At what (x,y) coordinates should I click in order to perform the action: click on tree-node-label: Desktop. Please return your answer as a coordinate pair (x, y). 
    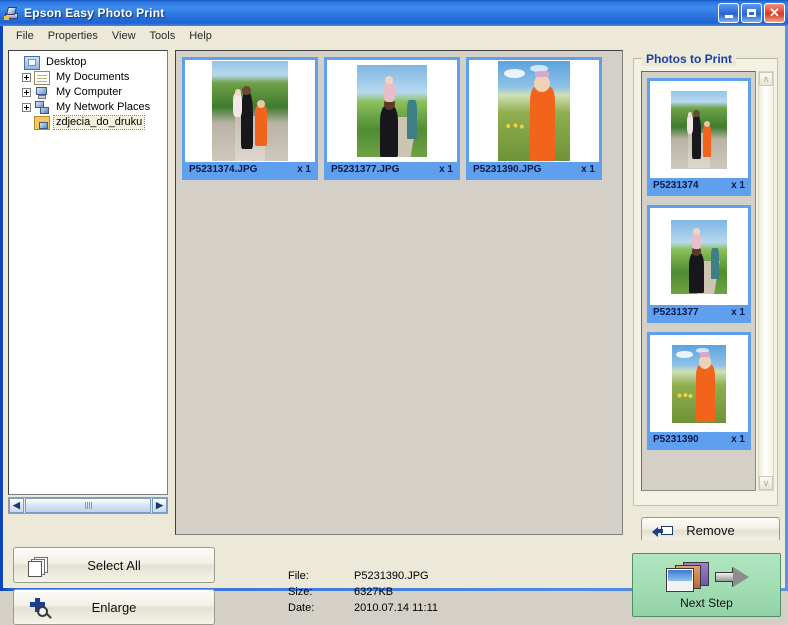
    Looking at the image, I should click on (66, 62).